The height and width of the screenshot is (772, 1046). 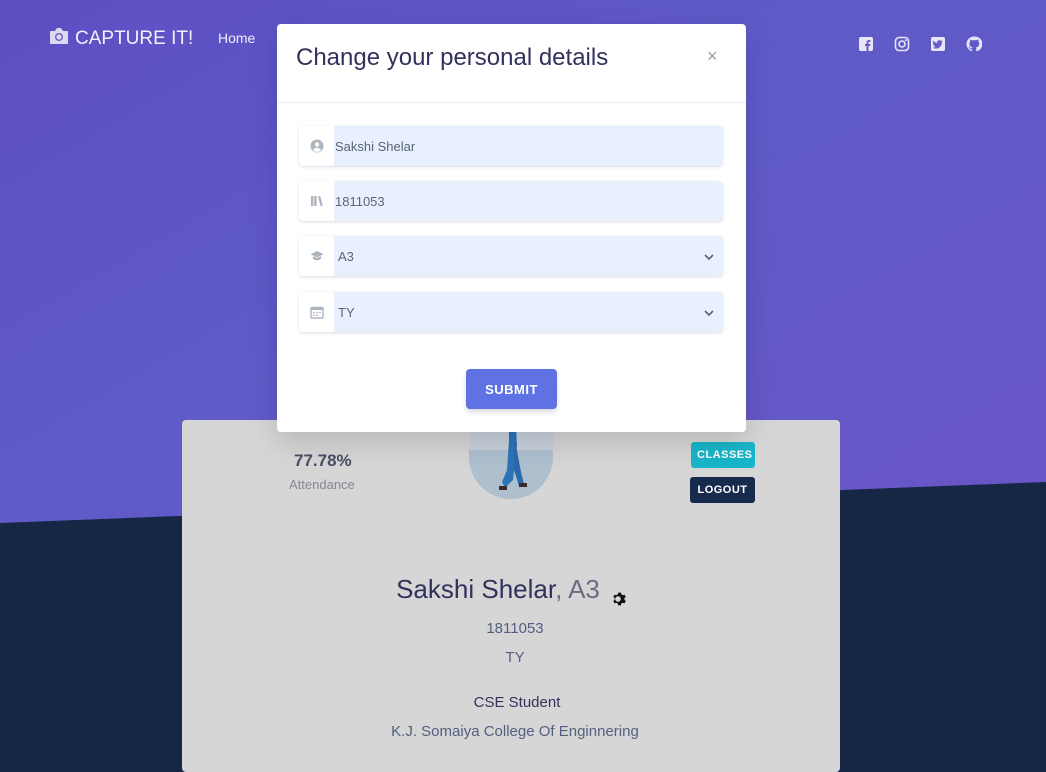 What do you see at coordinates (316, 201) in the screenshot?
I see `books-icon` at bounding box center [316, 201].